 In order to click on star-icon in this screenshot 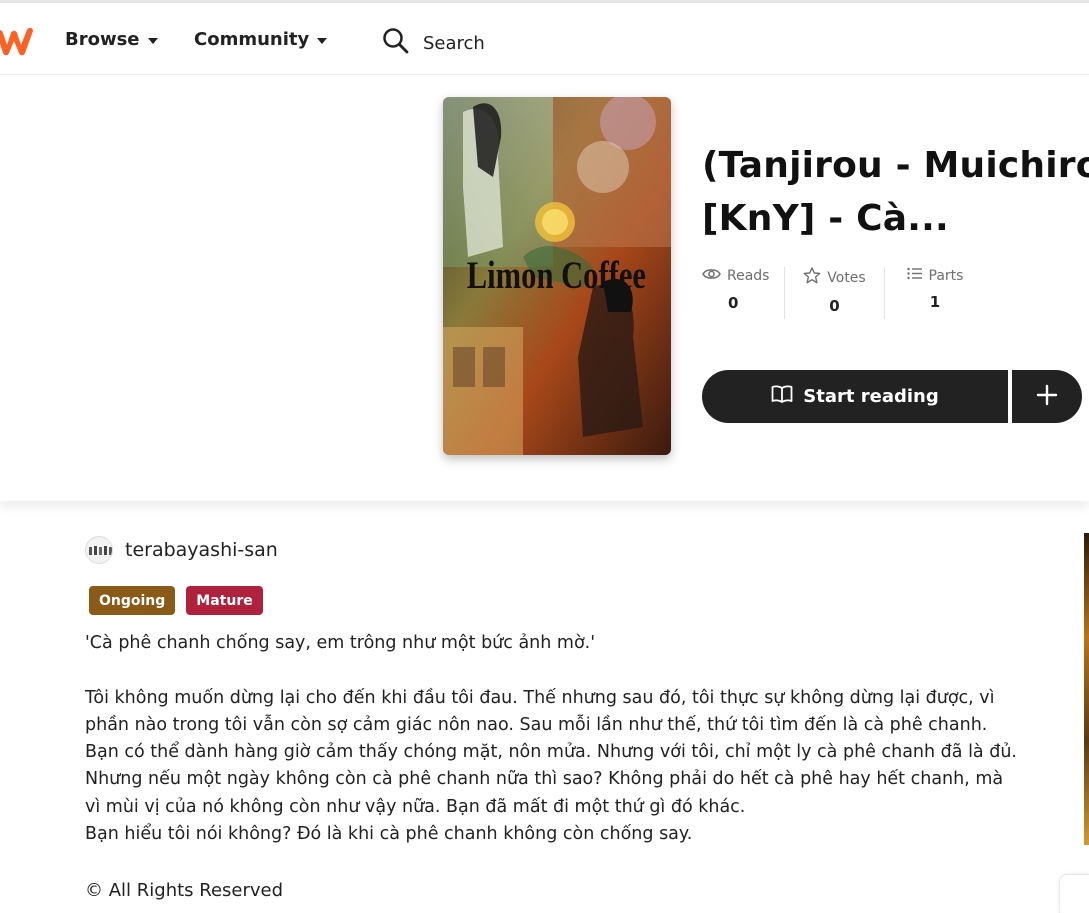, I will do `click(812, 277)`.